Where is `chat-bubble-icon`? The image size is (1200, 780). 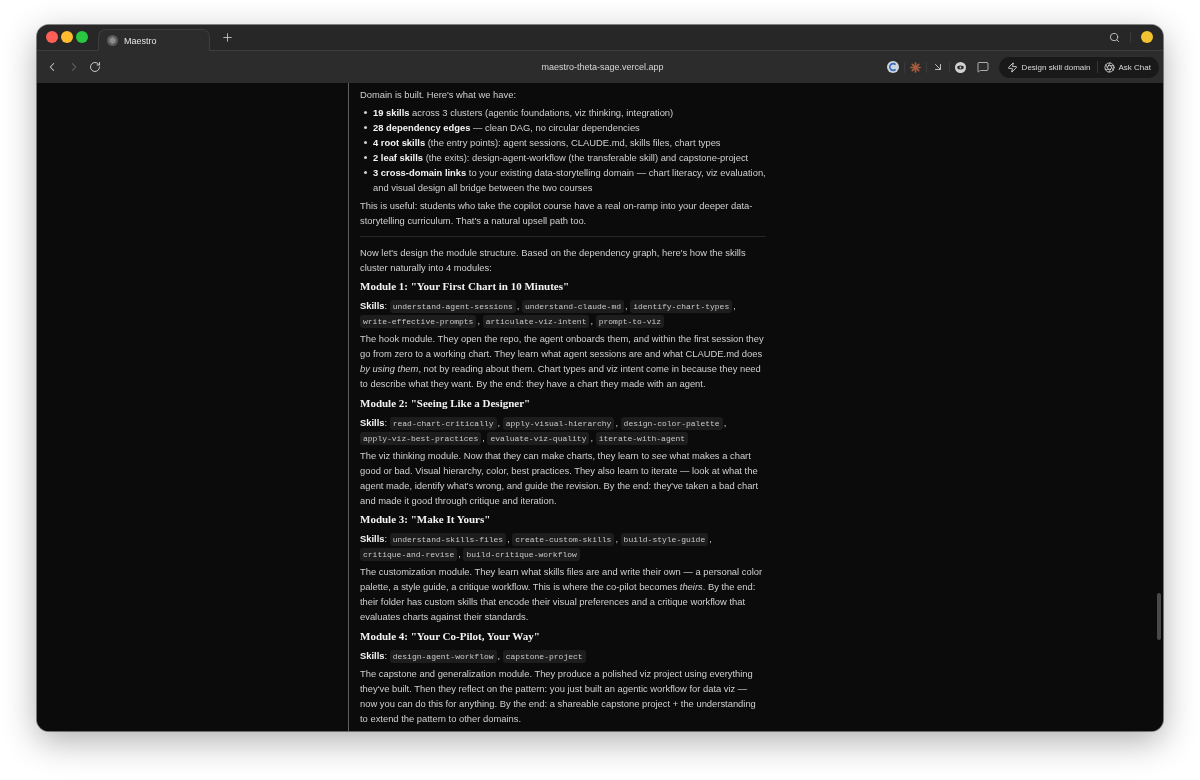
chat-bubble-icon is located at coordinates (982, 67).